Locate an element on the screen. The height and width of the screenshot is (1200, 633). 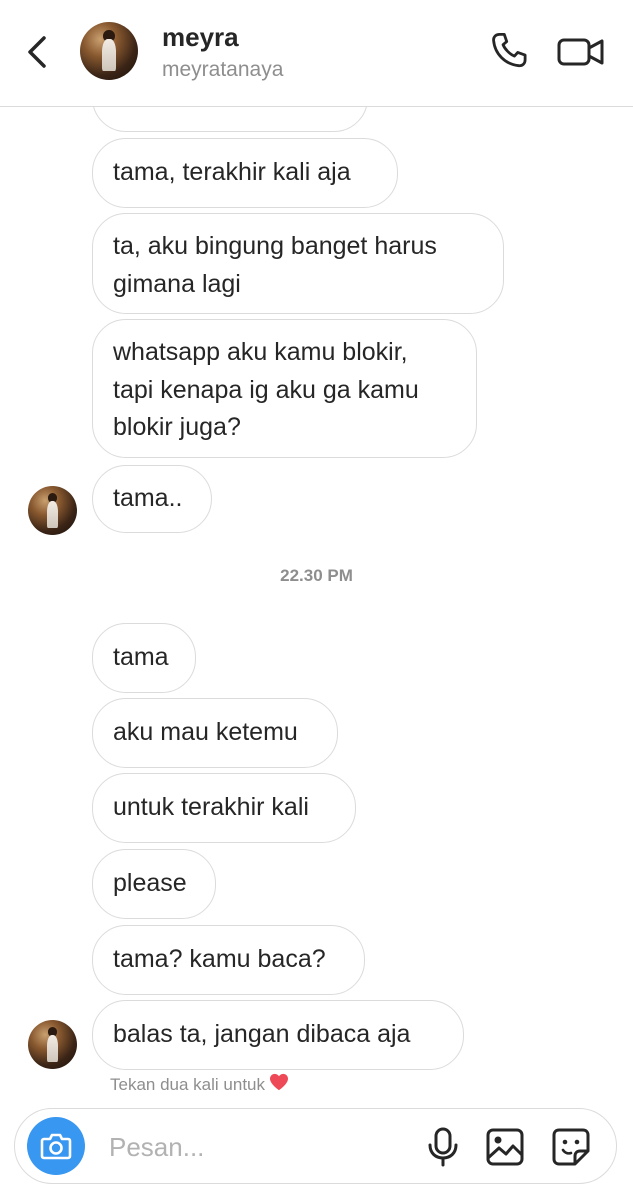
message-bubble: tama? kamu baca? is located at coordinates (228, 960).